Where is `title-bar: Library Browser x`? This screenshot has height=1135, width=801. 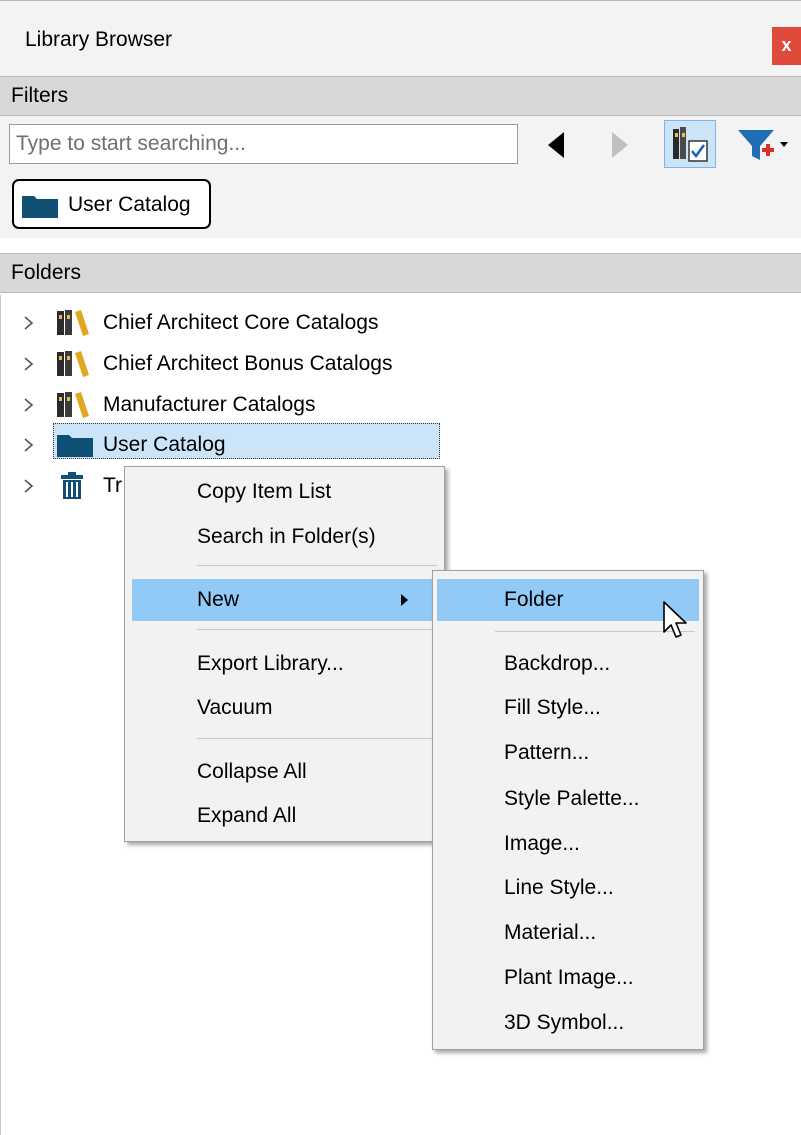
title-bar: Library Browser x is located at coordinates (400, 38).